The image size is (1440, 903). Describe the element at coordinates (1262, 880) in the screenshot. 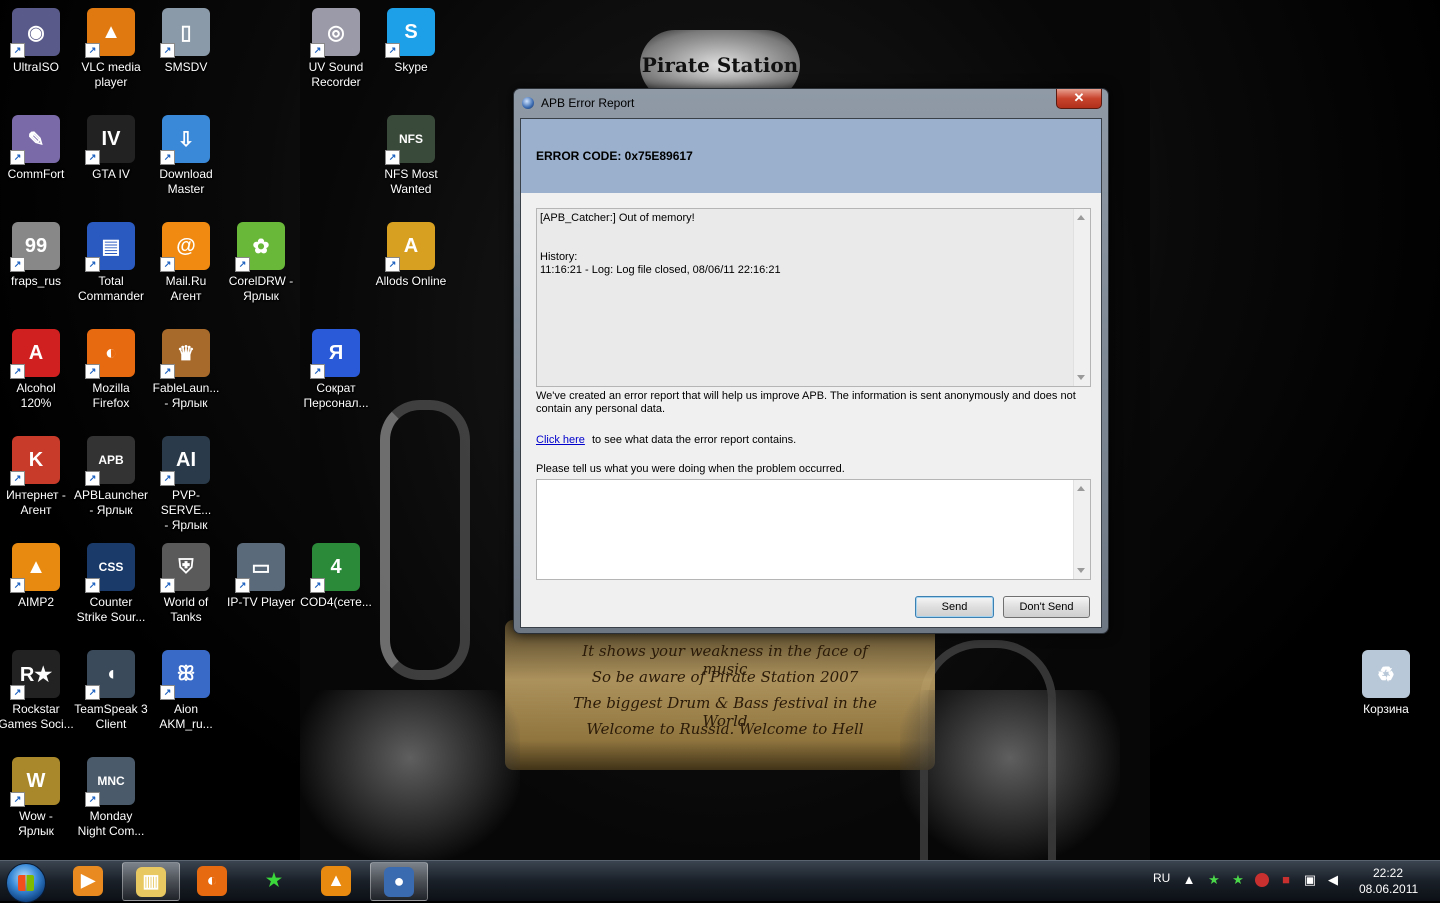

I see `antivirus-tray-icon` at that location.